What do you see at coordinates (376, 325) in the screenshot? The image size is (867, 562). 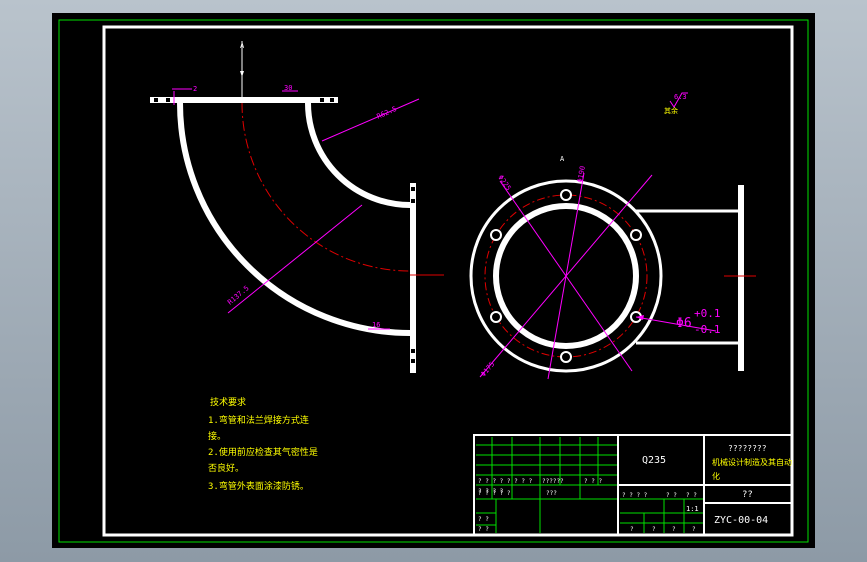 I see `dim-wall: 16` at bounding box center [376, 325].